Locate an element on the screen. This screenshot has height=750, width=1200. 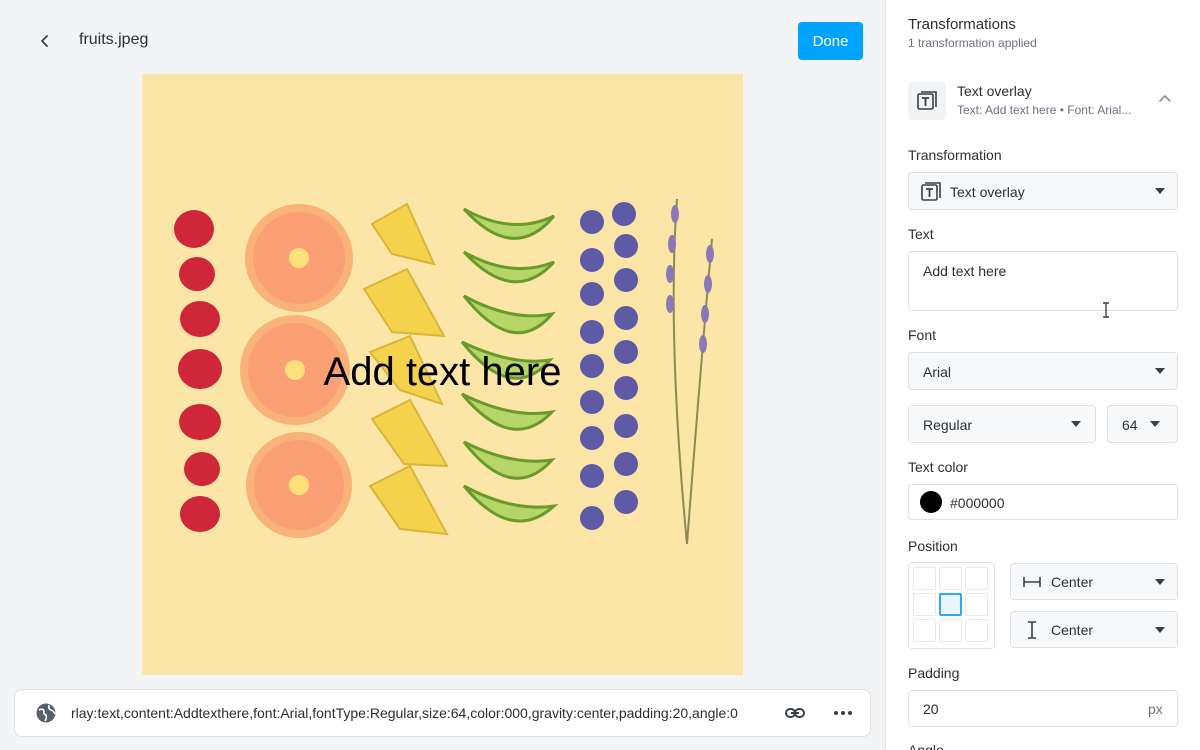
position-bottom-left is located at coordinates (924, 630).